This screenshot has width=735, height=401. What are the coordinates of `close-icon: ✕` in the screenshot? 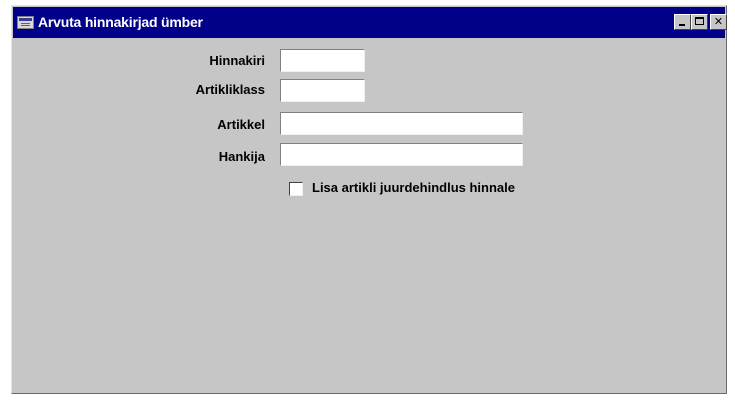 It's located at (718, 21).